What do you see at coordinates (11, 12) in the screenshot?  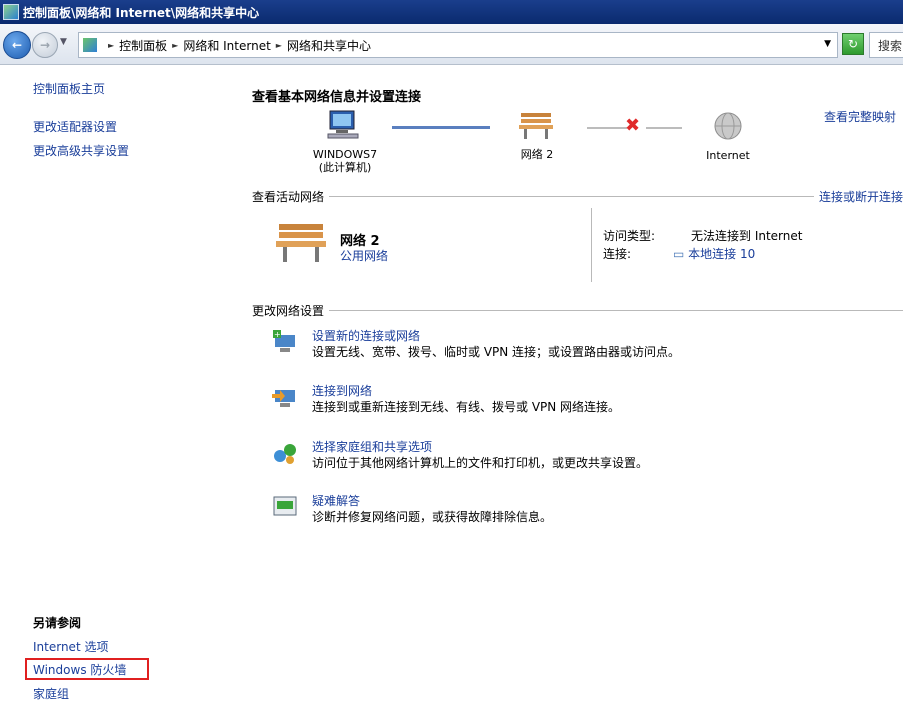 I see `network-center-icon` at bounding box center [11, 12].